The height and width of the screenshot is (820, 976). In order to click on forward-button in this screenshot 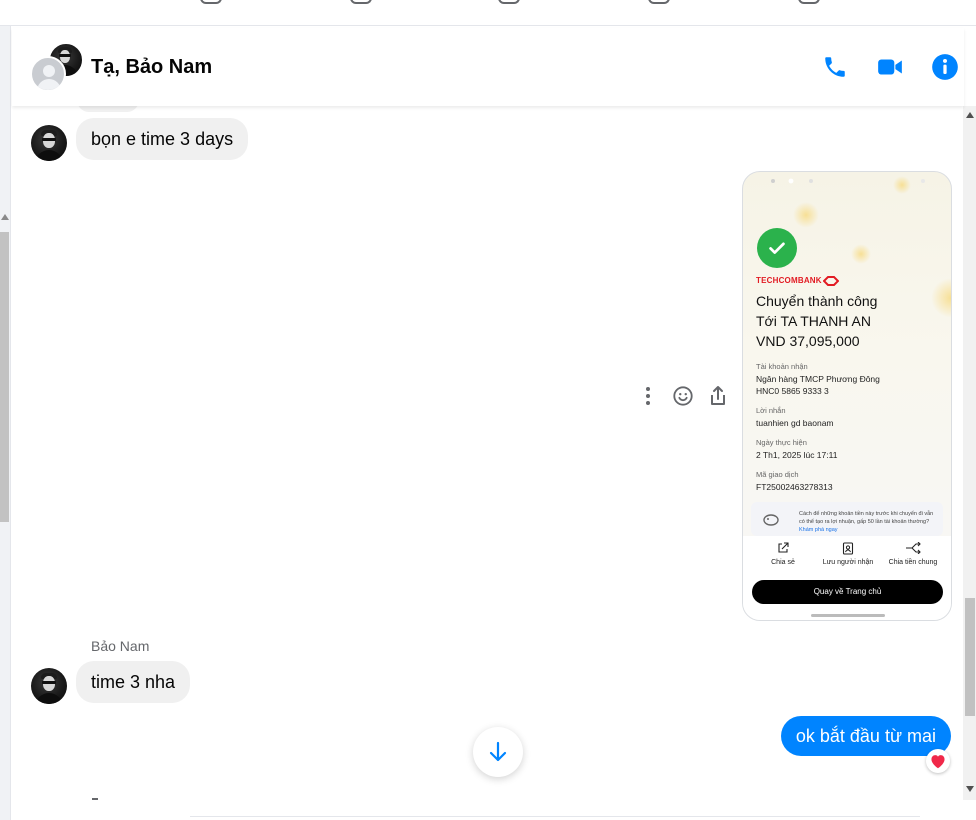, I will do `click(718, 396)`.